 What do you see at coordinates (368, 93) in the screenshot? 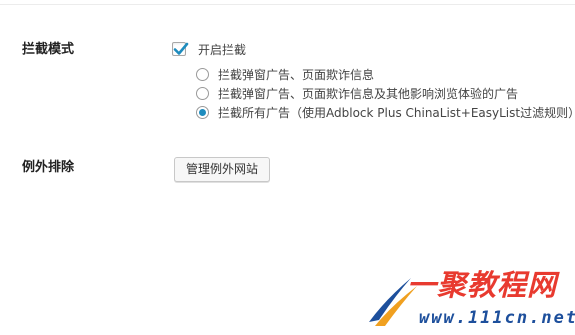
I see `radio-label: 拦截弹窗广告、页面欺诈信息及其他影响浏览体验的广告` at bounding box center [368, 93].